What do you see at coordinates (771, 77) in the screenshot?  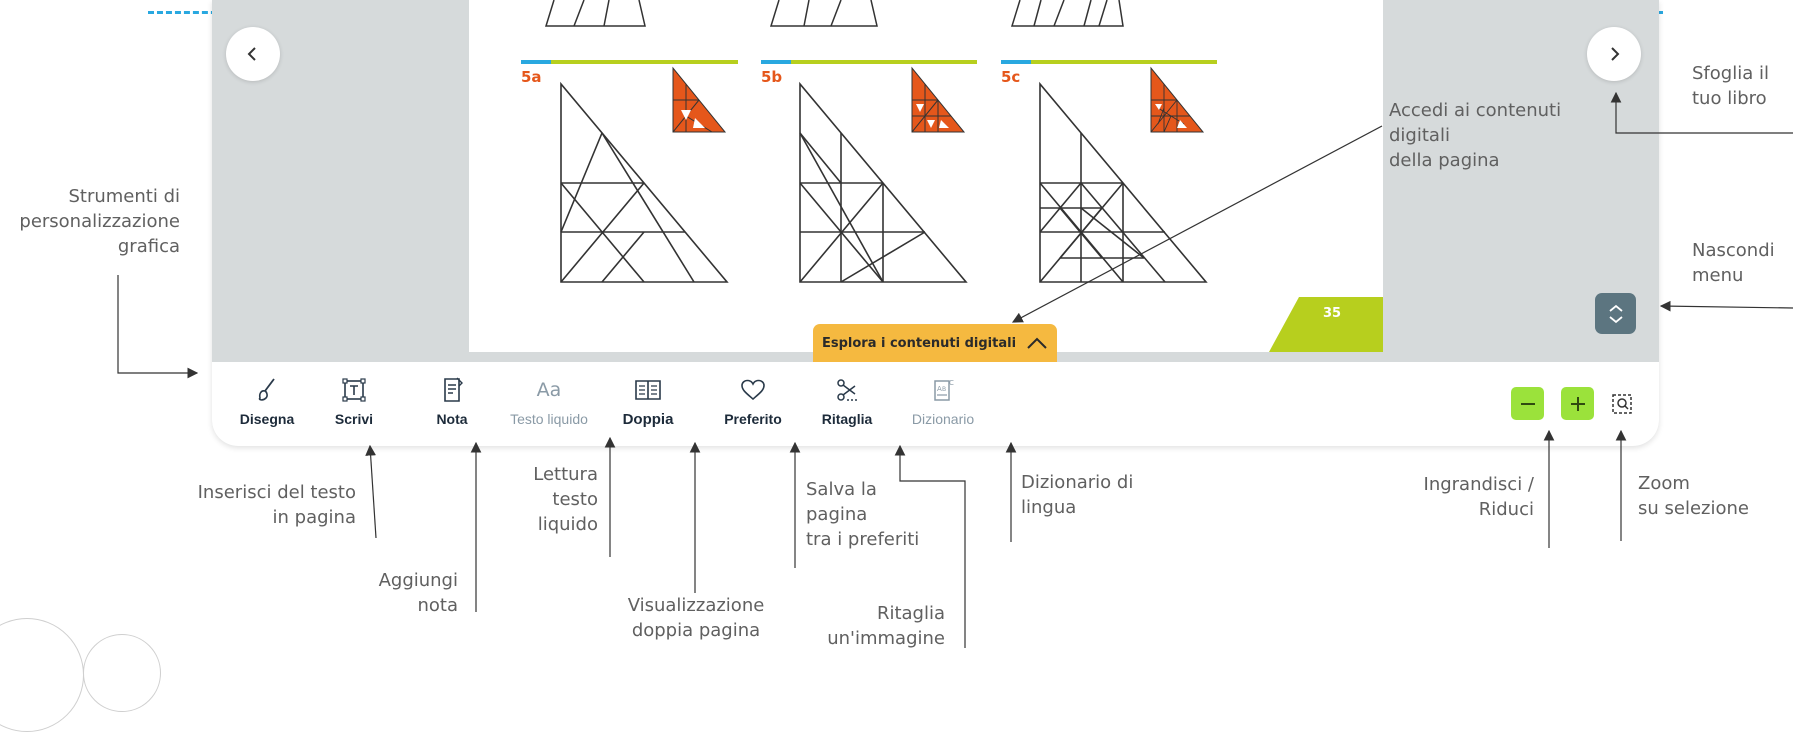 I see `figure-label-5b: 5b` at bounding box center [771, 77].